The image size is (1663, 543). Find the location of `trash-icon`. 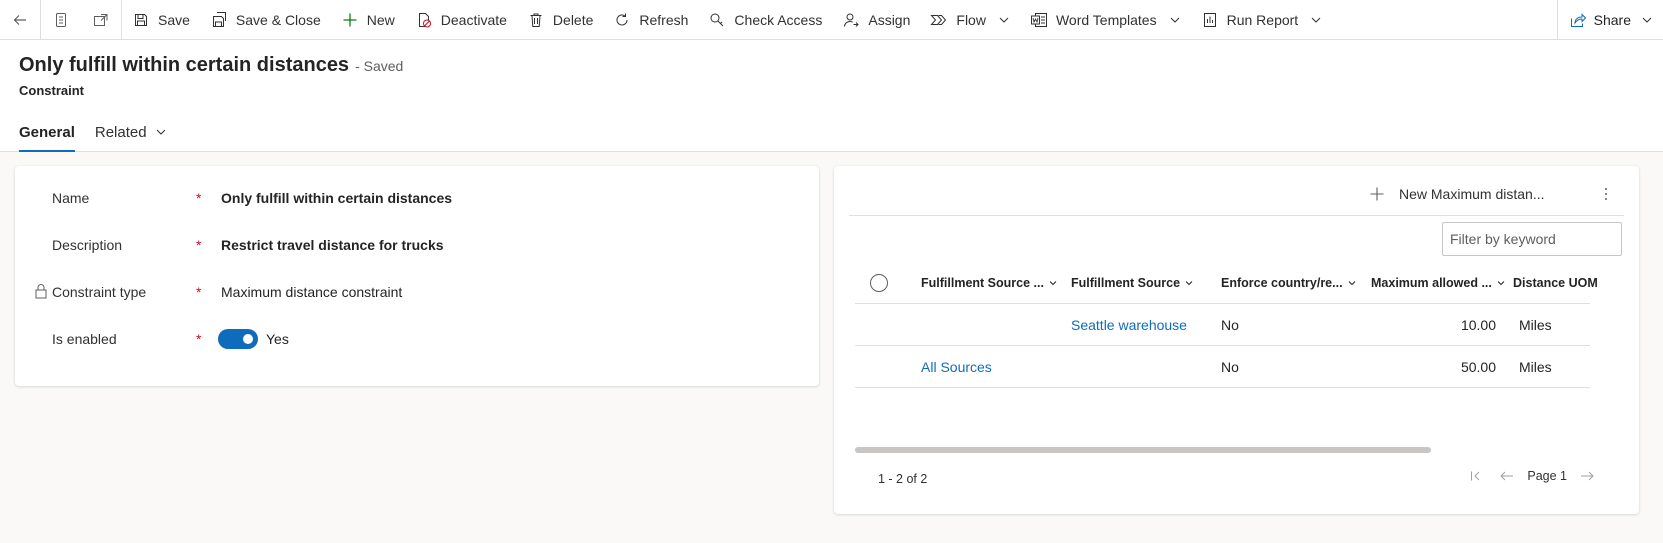

trash-icon is located at coordinates (536, 20).